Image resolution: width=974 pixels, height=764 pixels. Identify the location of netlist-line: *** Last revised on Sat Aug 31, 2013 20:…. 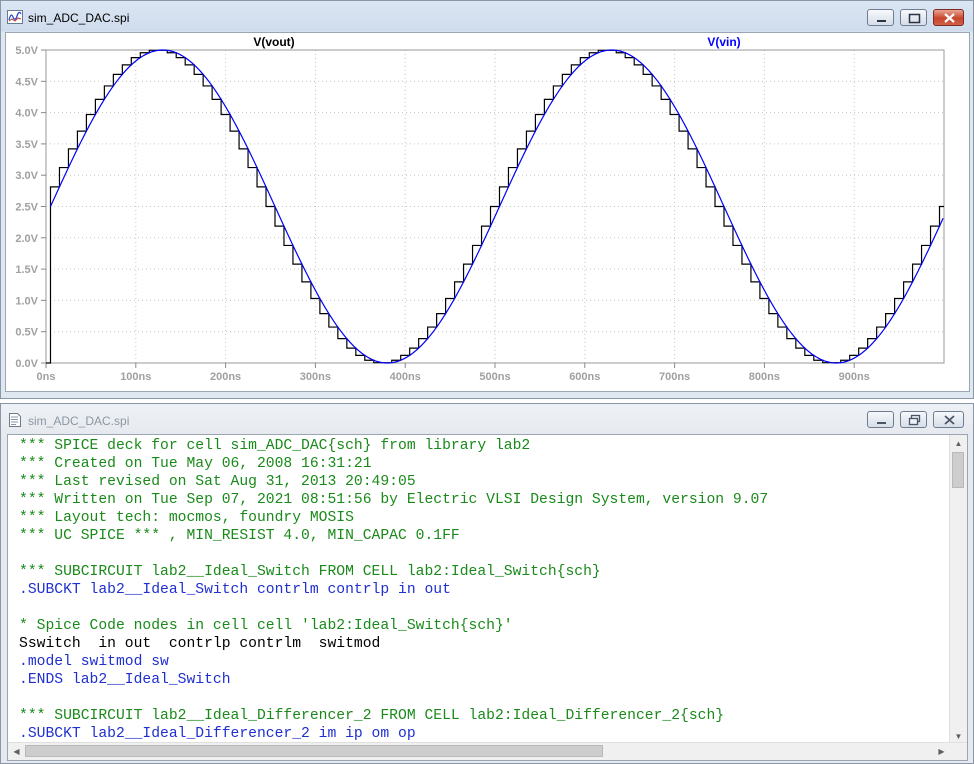
(217, 482).